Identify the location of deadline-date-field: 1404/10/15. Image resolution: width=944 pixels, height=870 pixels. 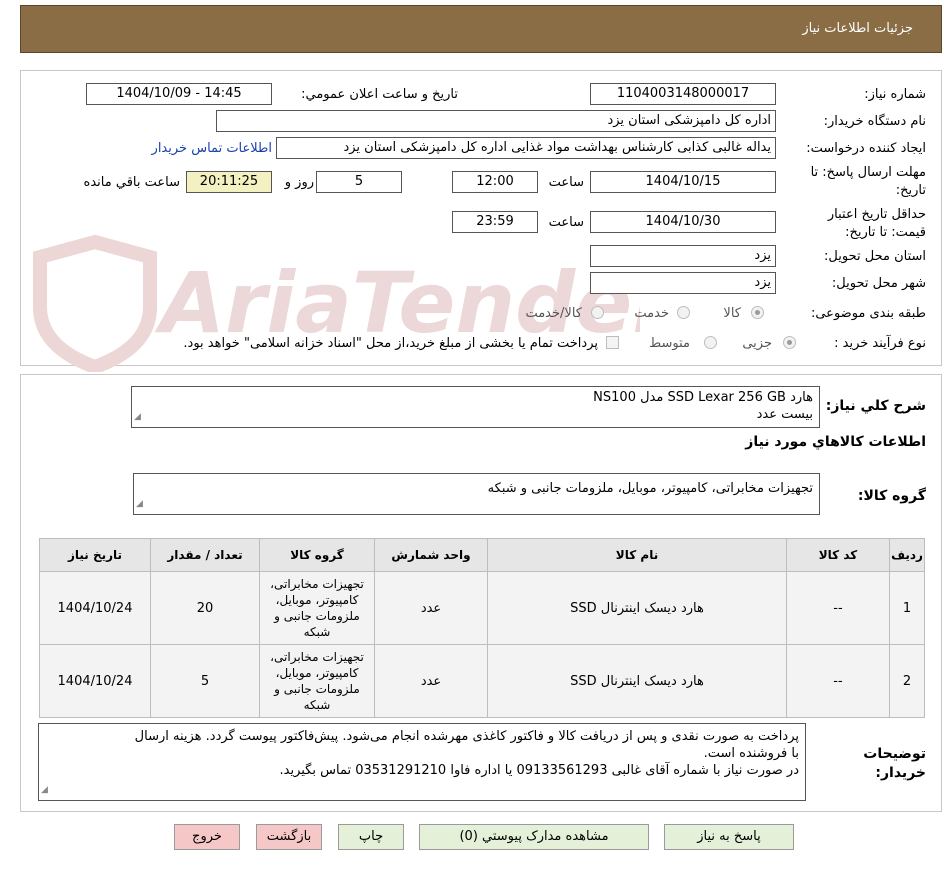
(683, 182).